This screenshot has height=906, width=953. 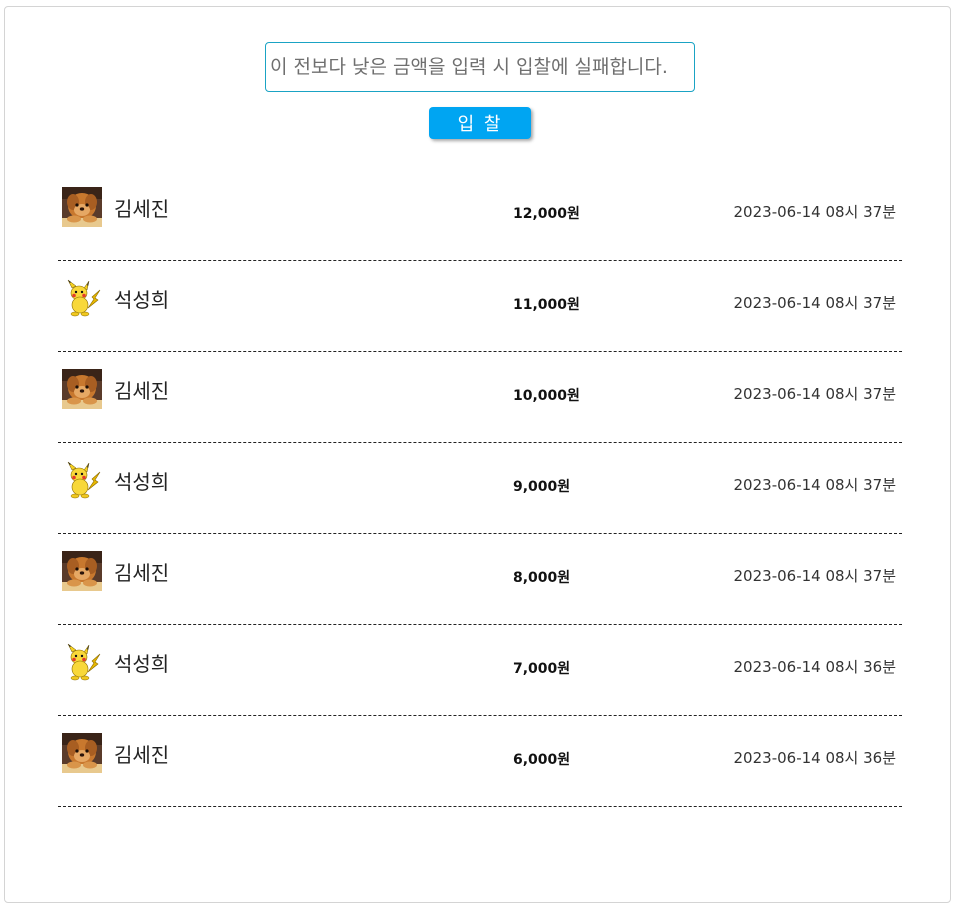 I want to click on bid-row: 석성희 7,000원 2023-06-14 08시 36분, so click(x=480, y=671).